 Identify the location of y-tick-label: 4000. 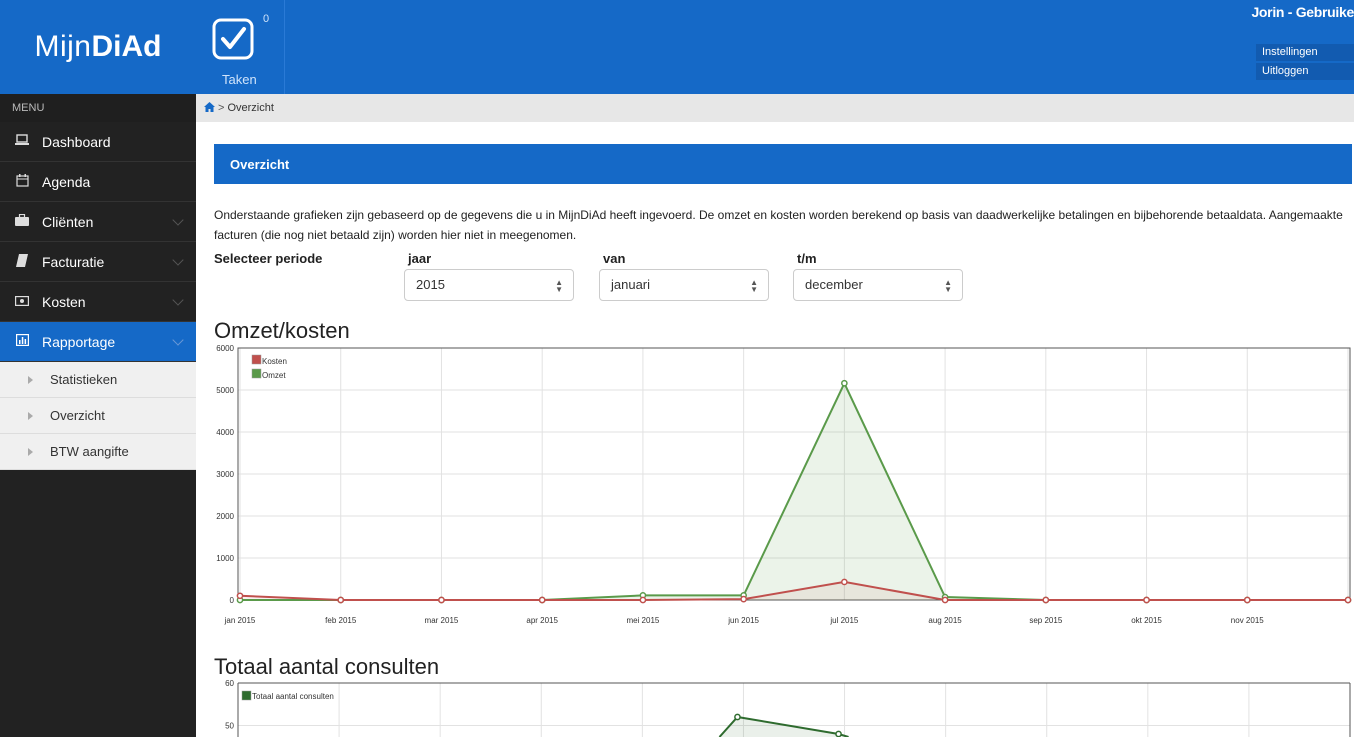
(225, 432).